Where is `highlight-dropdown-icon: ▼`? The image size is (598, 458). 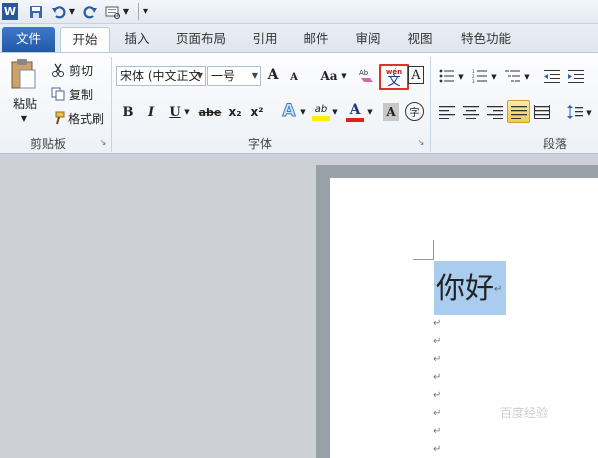
highlight-dropdown-icon: ▼ is located at coordinates (335, 112).